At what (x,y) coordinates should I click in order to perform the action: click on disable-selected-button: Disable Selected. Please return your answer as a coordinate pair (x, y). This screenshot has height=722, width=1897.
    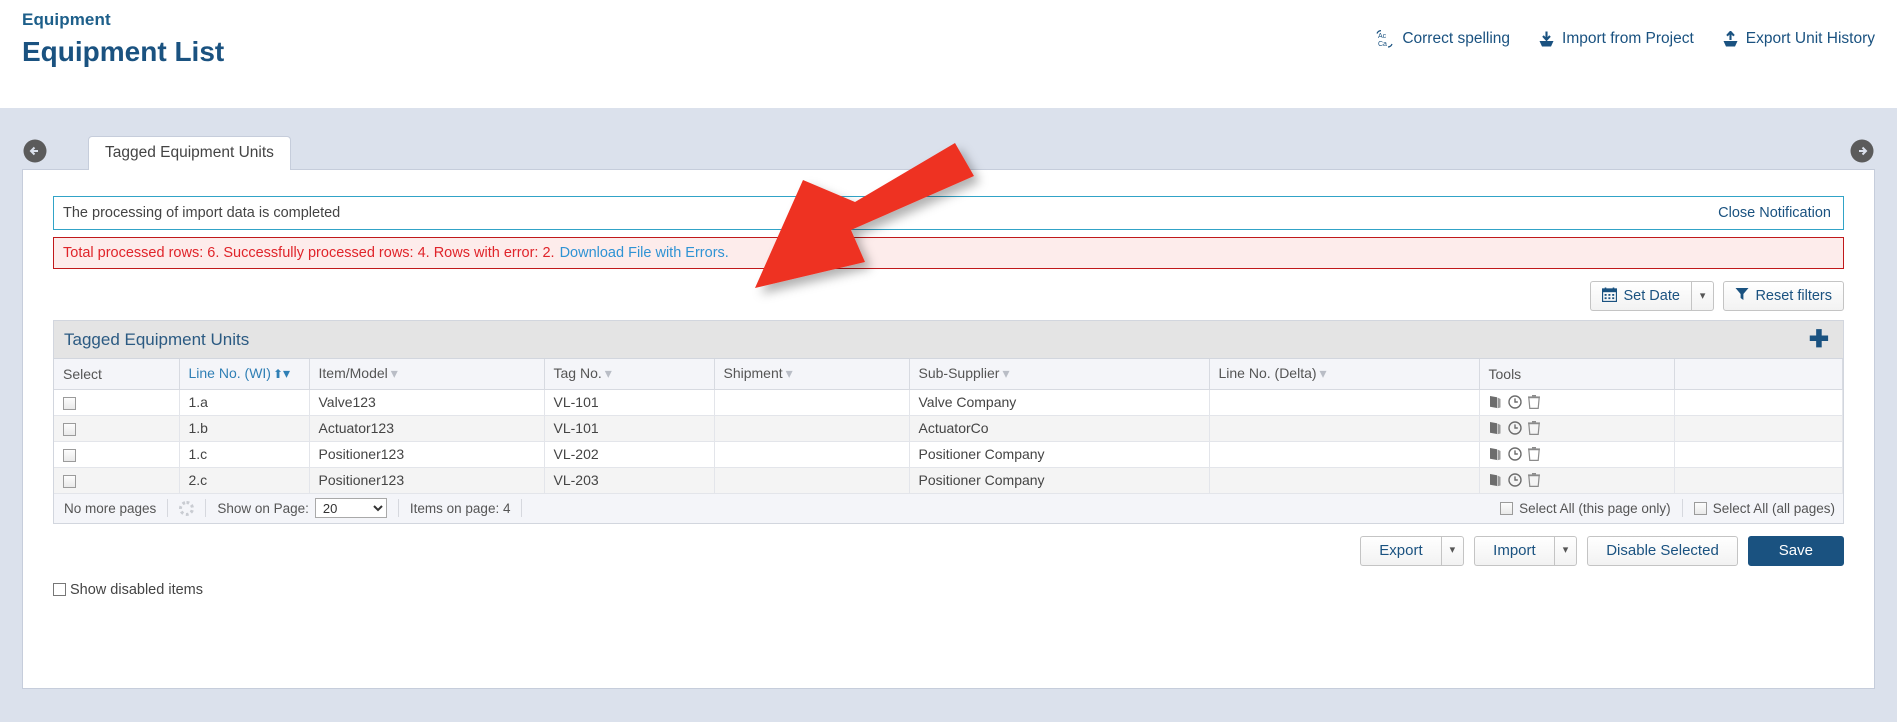
    Looking at the image, I should click on (1662, 550).